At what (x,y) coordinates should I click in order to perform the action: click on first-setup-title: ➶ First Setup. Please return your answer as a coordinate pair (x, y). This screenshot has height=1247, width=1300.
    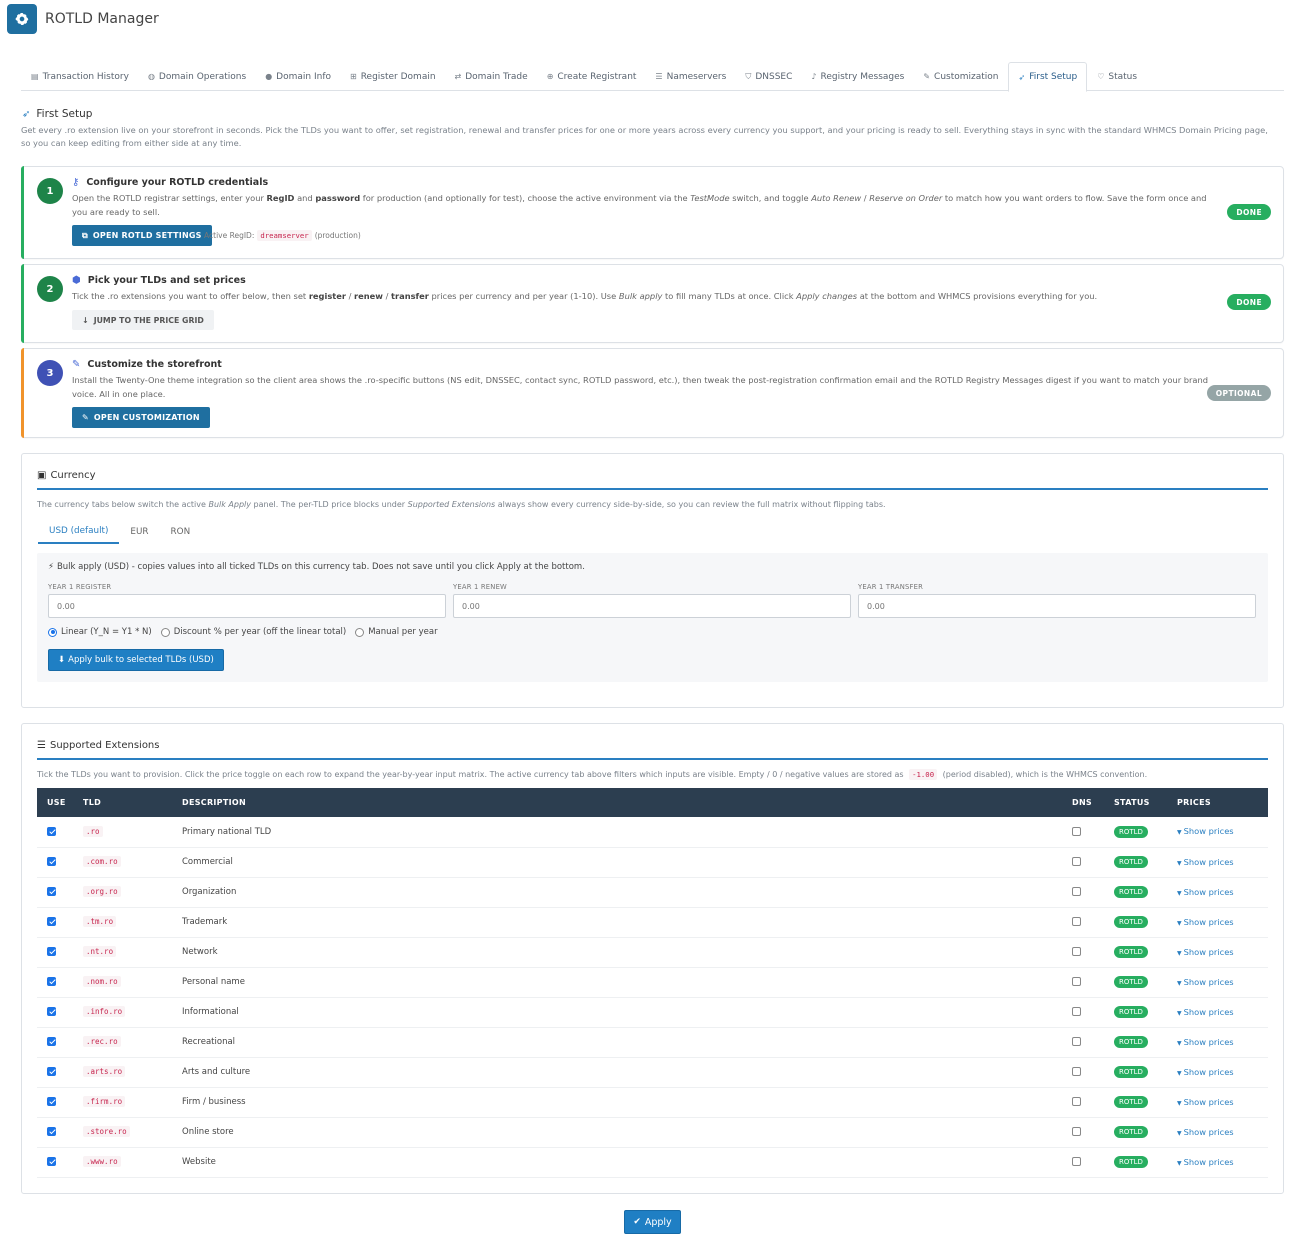
    Looking at the image, I should click on (57, 114).